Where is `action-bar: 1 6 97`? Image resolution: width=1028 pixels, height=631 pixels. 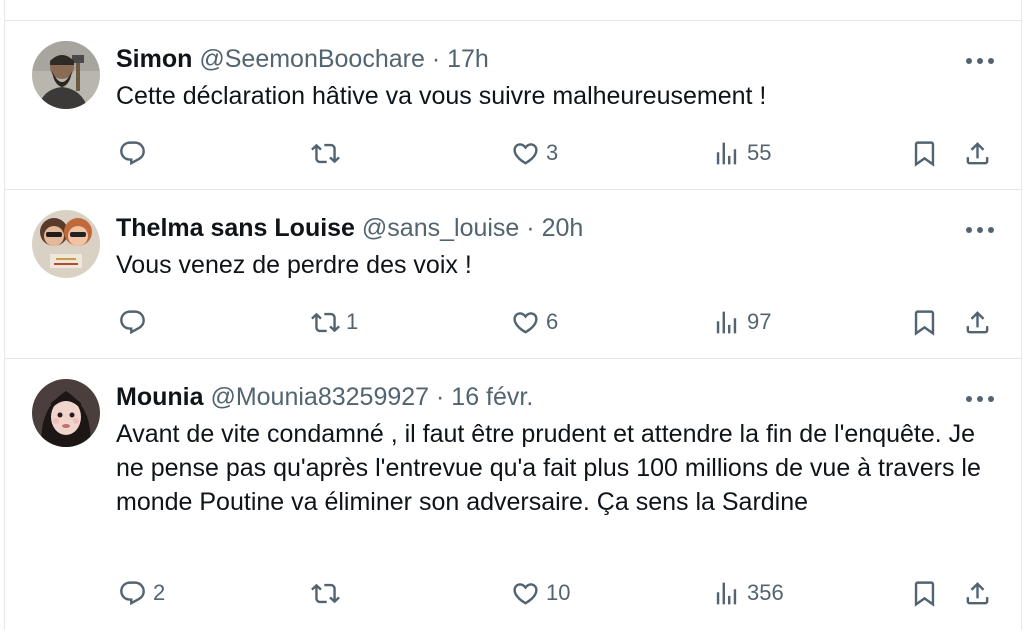
action-bar: 1 6 97 is located at coordinates (513, 322).